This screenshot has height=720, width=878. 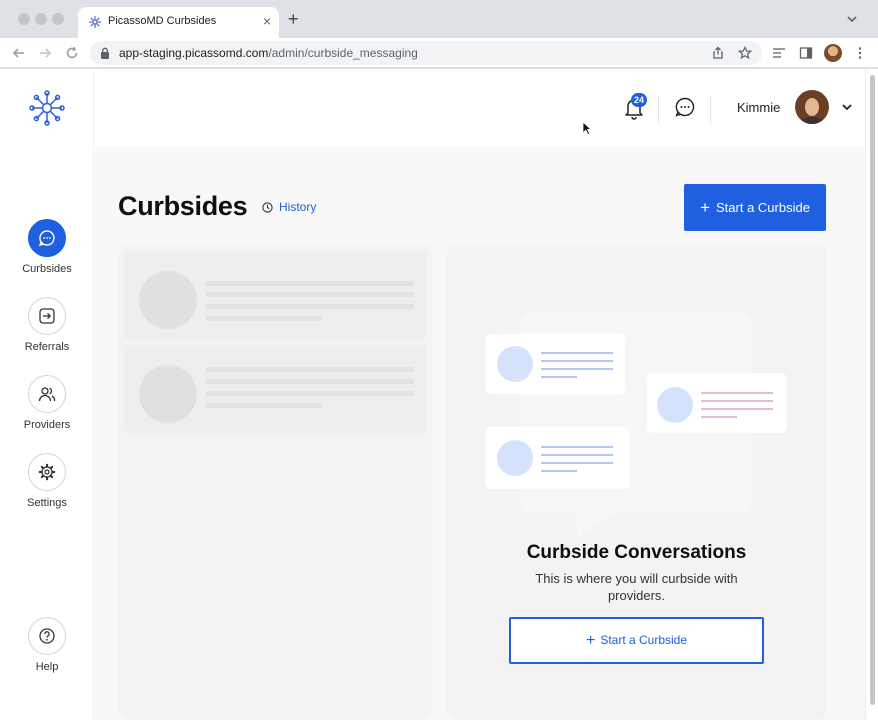 What do you see at coordinates (45, 53) in the screenshot?
I see `forward-arrow-icon` at bounding box center [45, 53].